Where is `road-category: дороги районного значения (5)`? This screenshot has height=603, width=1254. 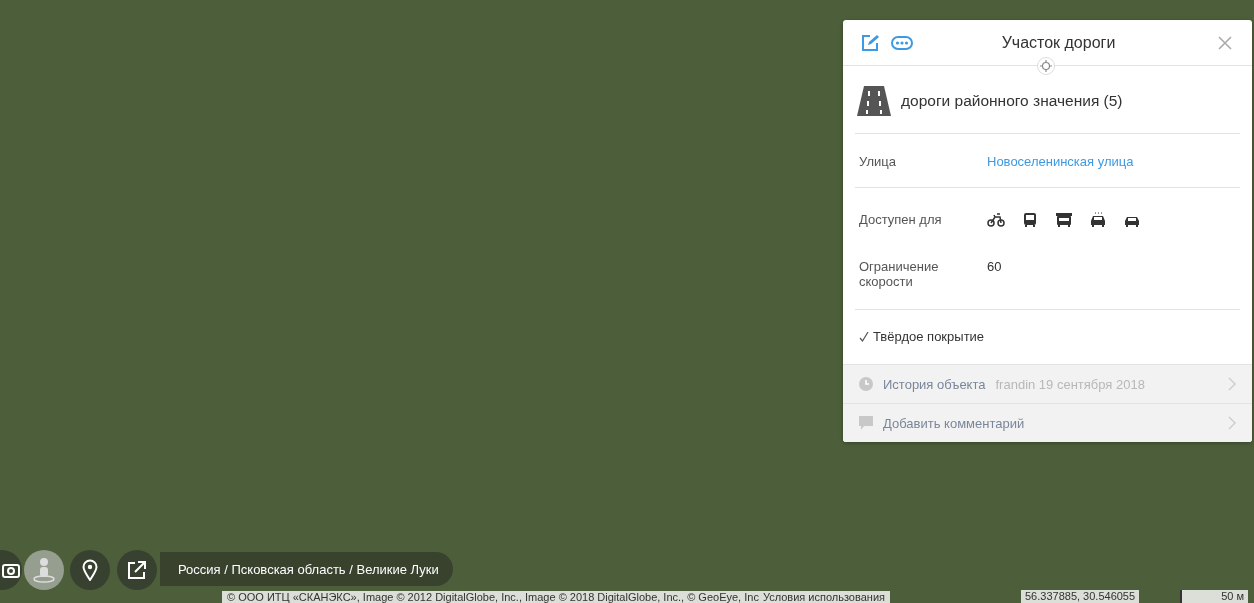
road-category: дороги районного значения (5) is located at coordinates (1012, 101).